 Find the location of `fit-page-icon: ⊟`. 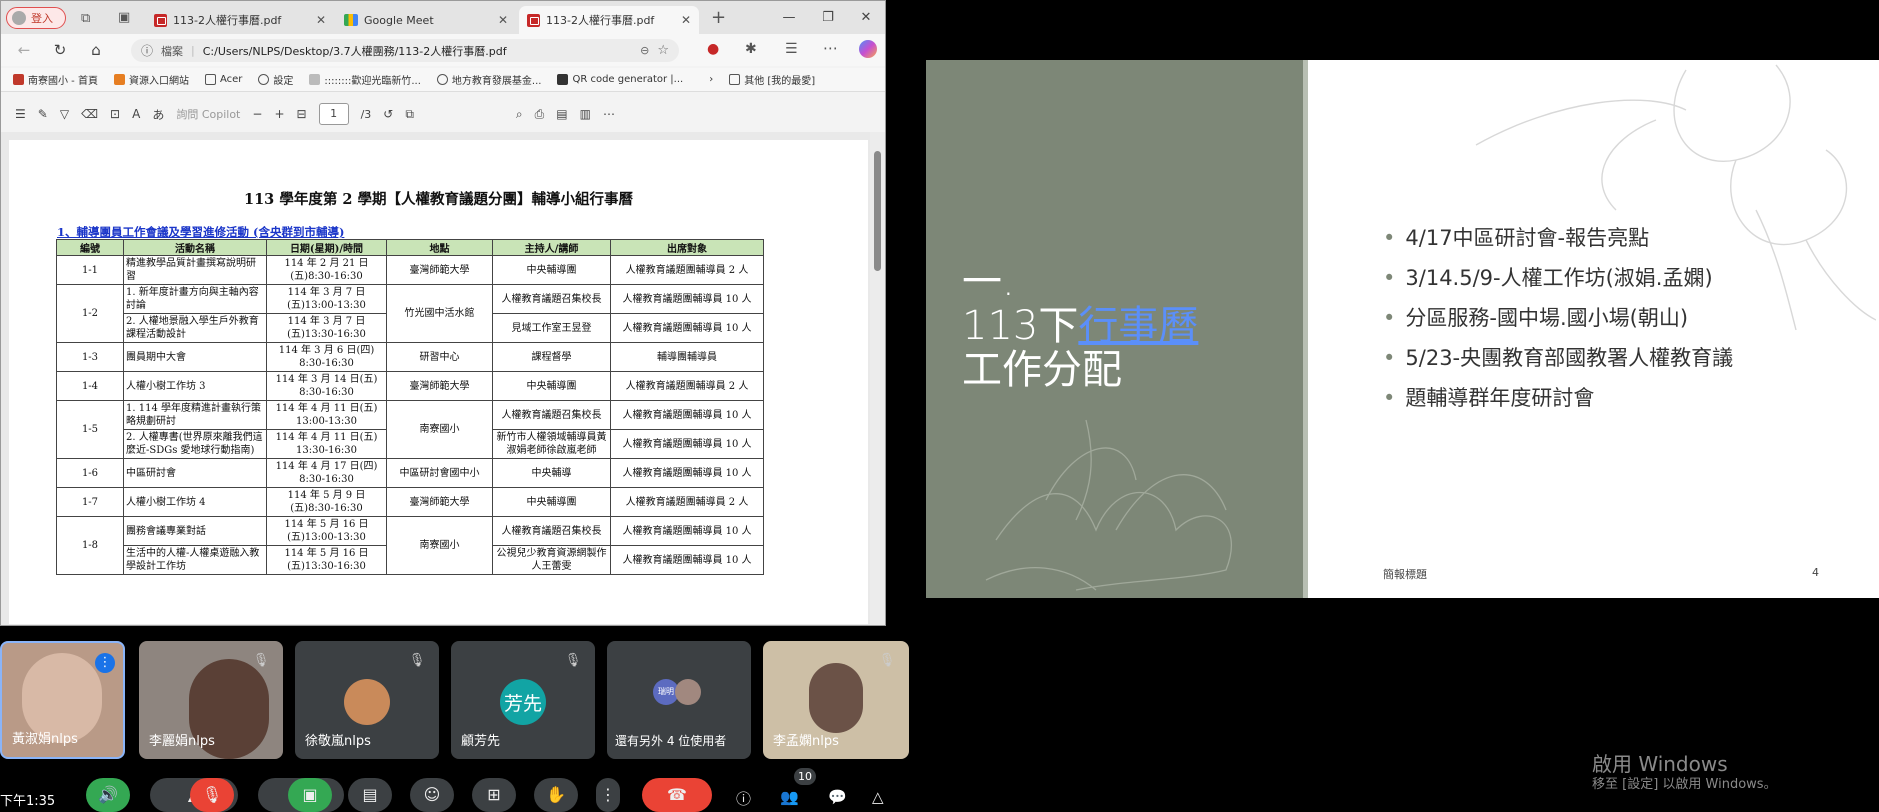

fit-page-icon: ⊟ is located at coordinates (302, 114).